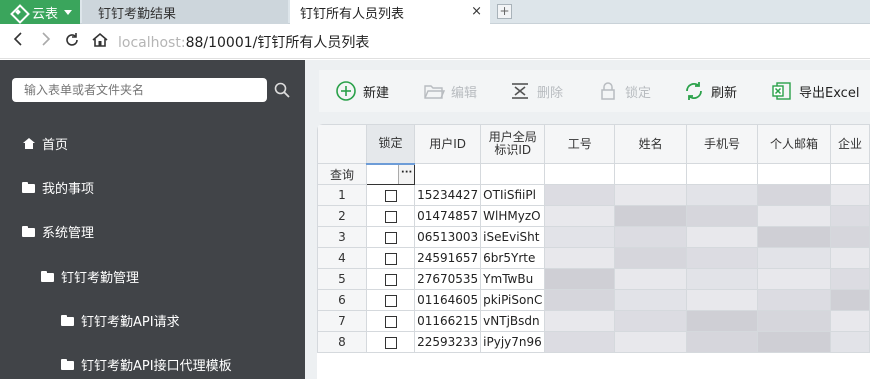  What do you see at coordinates (448, 237) in the screenshot?
I see `user-id-cell: 06513003` at bounding box center [448, 237].